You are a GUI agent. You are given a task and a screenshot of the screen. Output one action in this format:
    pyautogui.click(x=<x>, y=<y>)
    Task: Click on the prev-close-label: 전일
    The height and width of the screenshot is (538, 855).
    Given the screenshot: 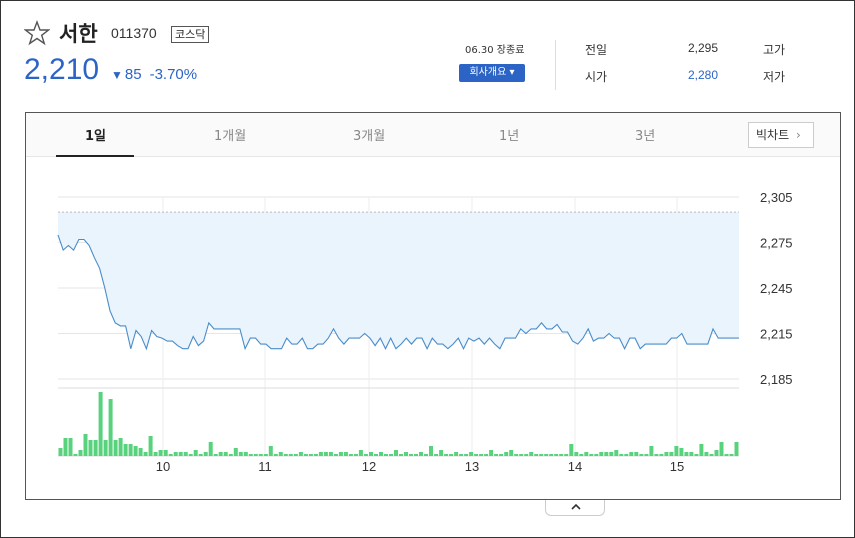 What is the action you would take?
    pyautogui.click(x=596, y=50)
    